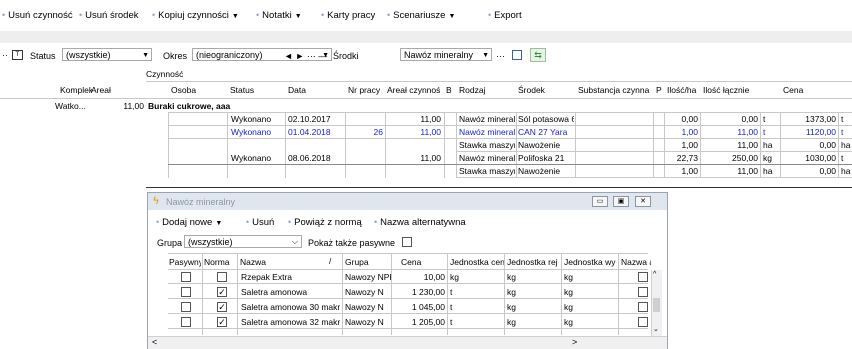 Image resolution: width=852 pixels, height=349 pixels. I want to click on agent-cell: Polifoska 21, so click(541, 158).